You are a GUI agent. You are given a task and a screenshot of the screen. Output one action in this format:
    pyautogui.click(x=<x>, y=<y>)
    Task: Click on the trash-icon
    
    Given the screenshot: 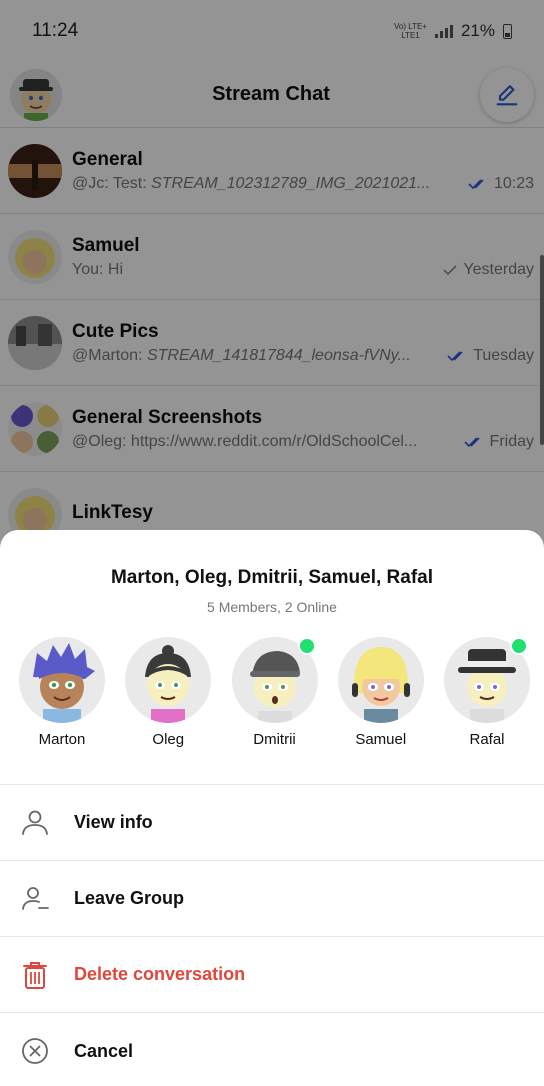 What is the action you would take?
    pyautogui.click(x=35, y=975)
    